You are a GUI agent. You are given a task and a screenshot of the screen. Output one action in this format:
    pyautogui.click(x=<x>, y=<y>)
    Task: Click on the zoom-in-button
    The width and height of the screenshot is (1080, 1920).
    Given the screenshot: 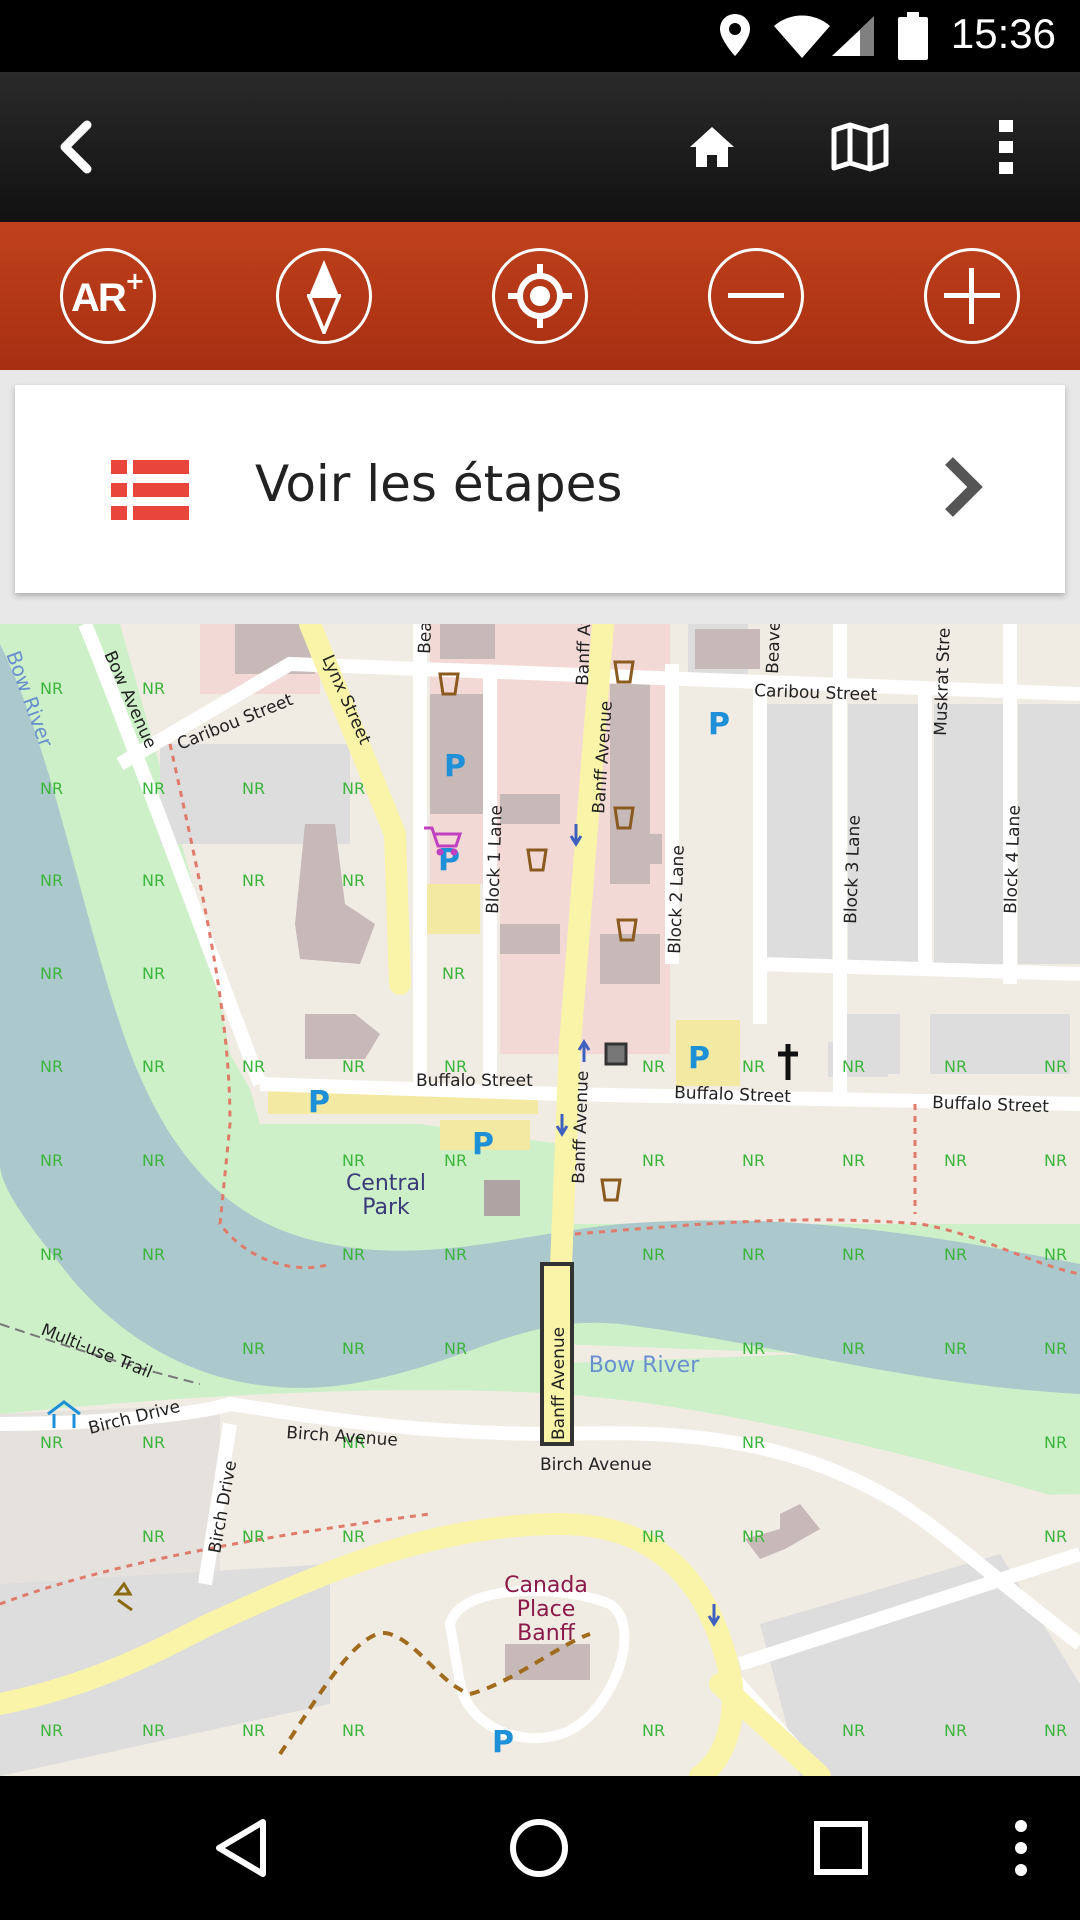 What is the action you would take?
    pyautogui.click(x=972, y=296)
    